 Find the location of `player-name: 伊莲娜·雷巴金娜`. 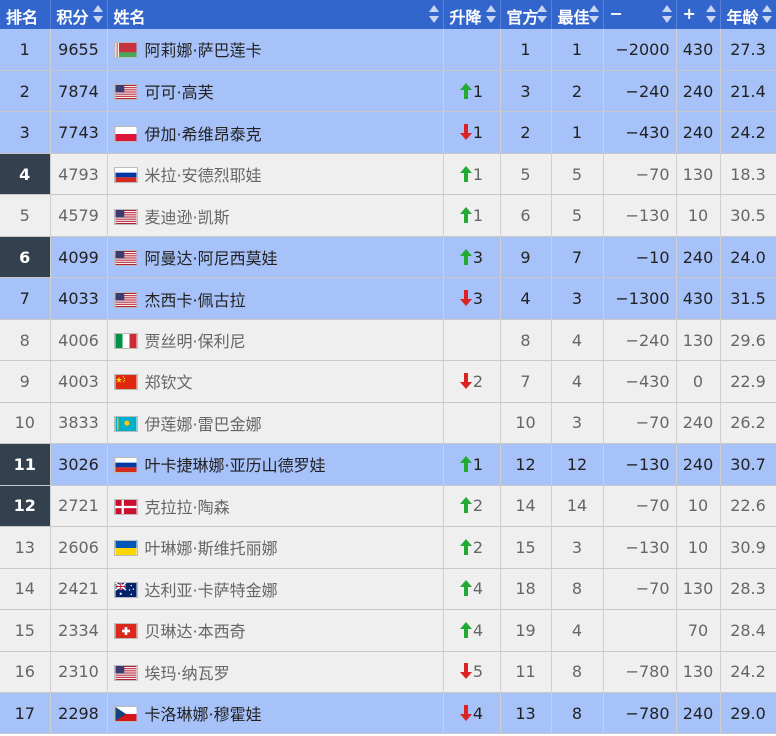

player-name: 伊莲娜·雷巴金娜 is located at coordinates (203, 424).